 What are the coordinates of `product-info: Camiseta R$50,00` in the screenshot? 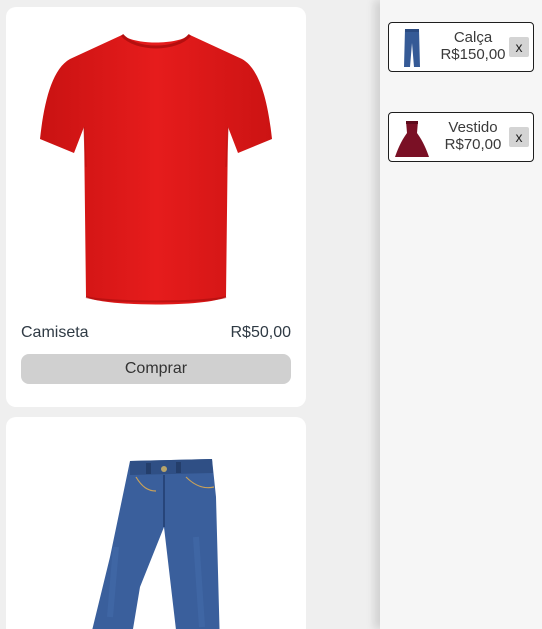 It's located at (156, 333).